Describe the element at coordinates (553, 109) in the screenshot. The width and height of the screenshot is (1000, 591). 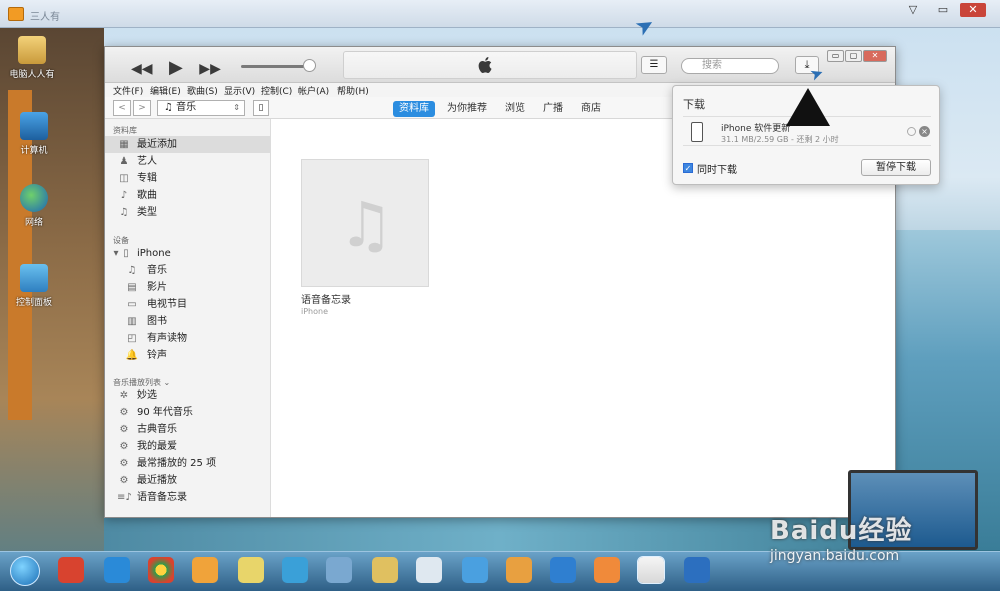
I see `tab-radio: 广播` at that location.